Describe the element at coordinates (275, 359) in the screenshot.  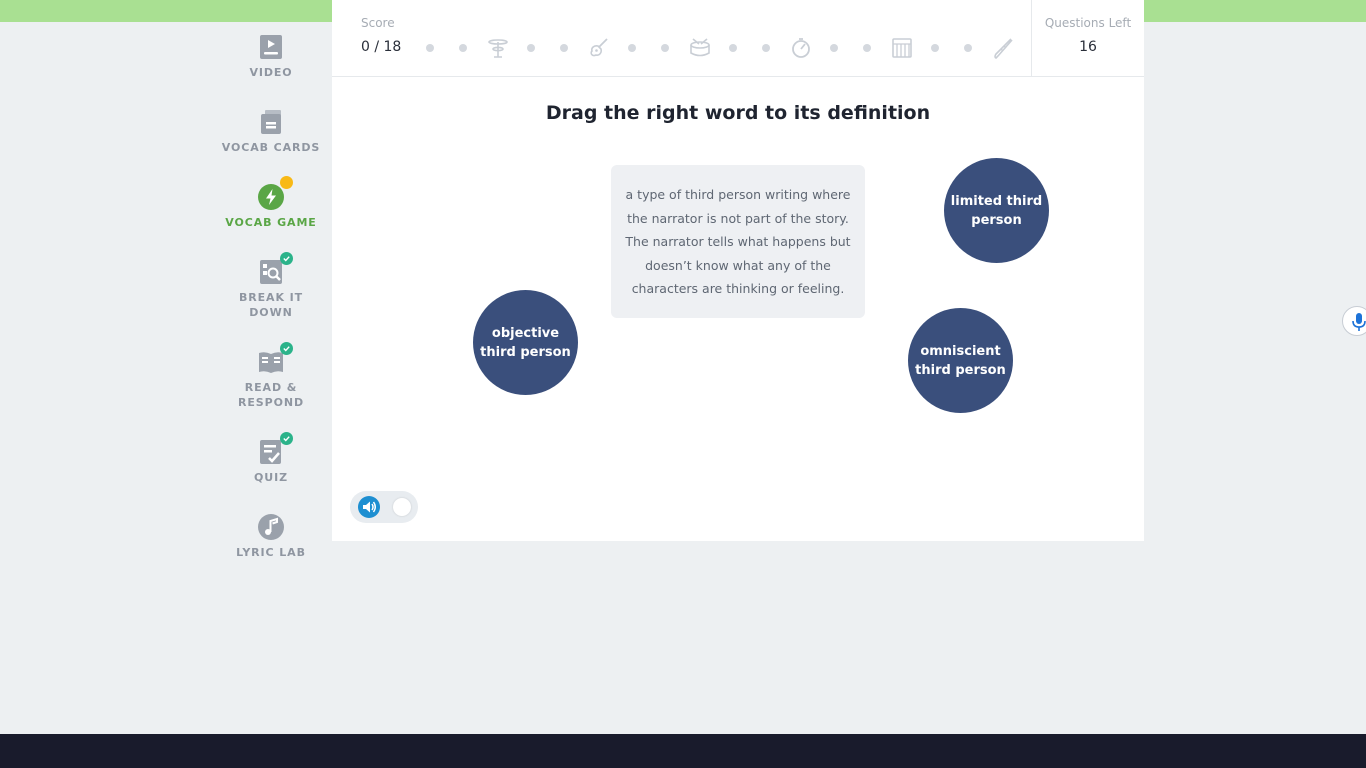
I see `open-book-icon` at that location.